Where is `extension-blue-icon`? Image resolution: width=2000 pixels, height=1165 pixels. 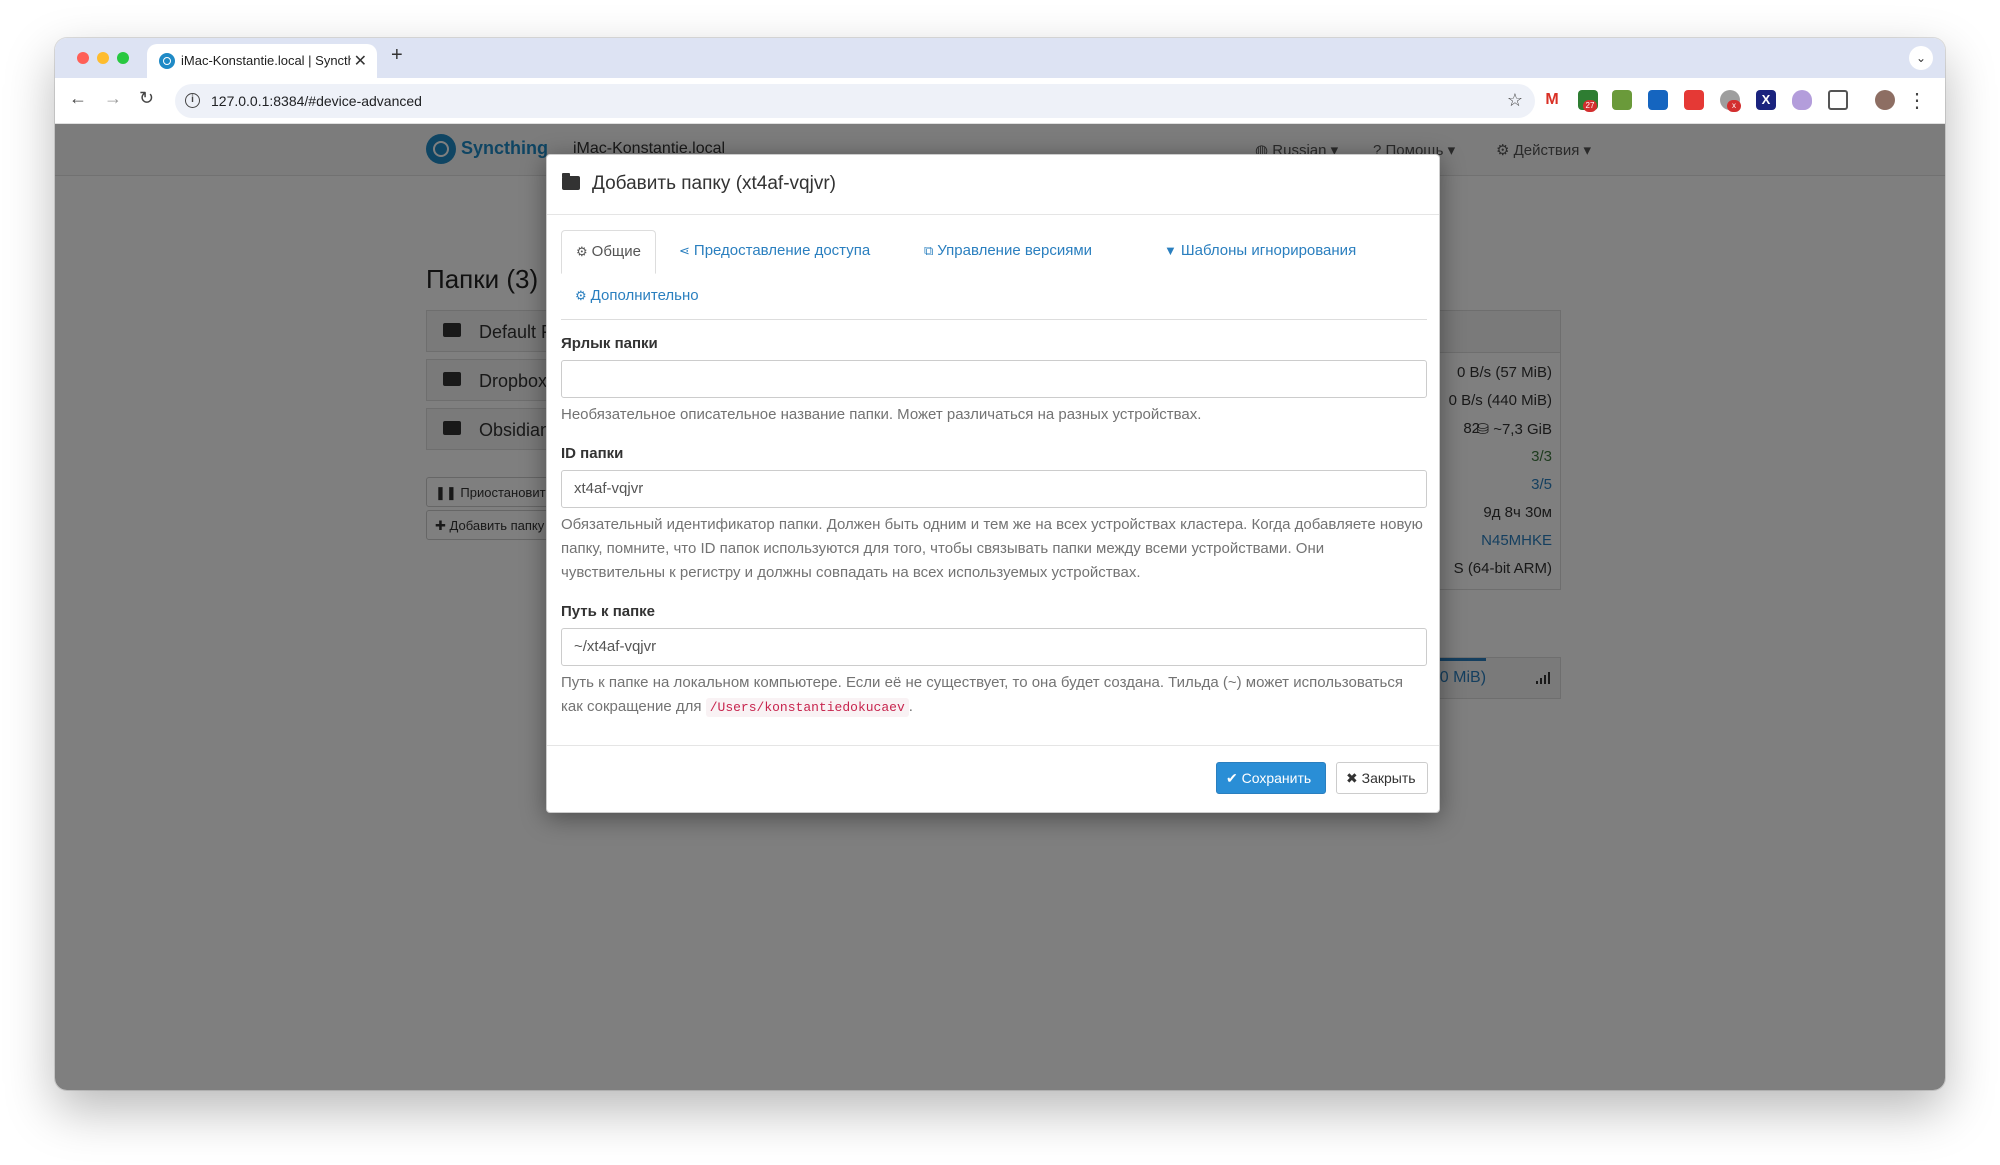 extension-blue-icon is located at coordinates (1658, 100).